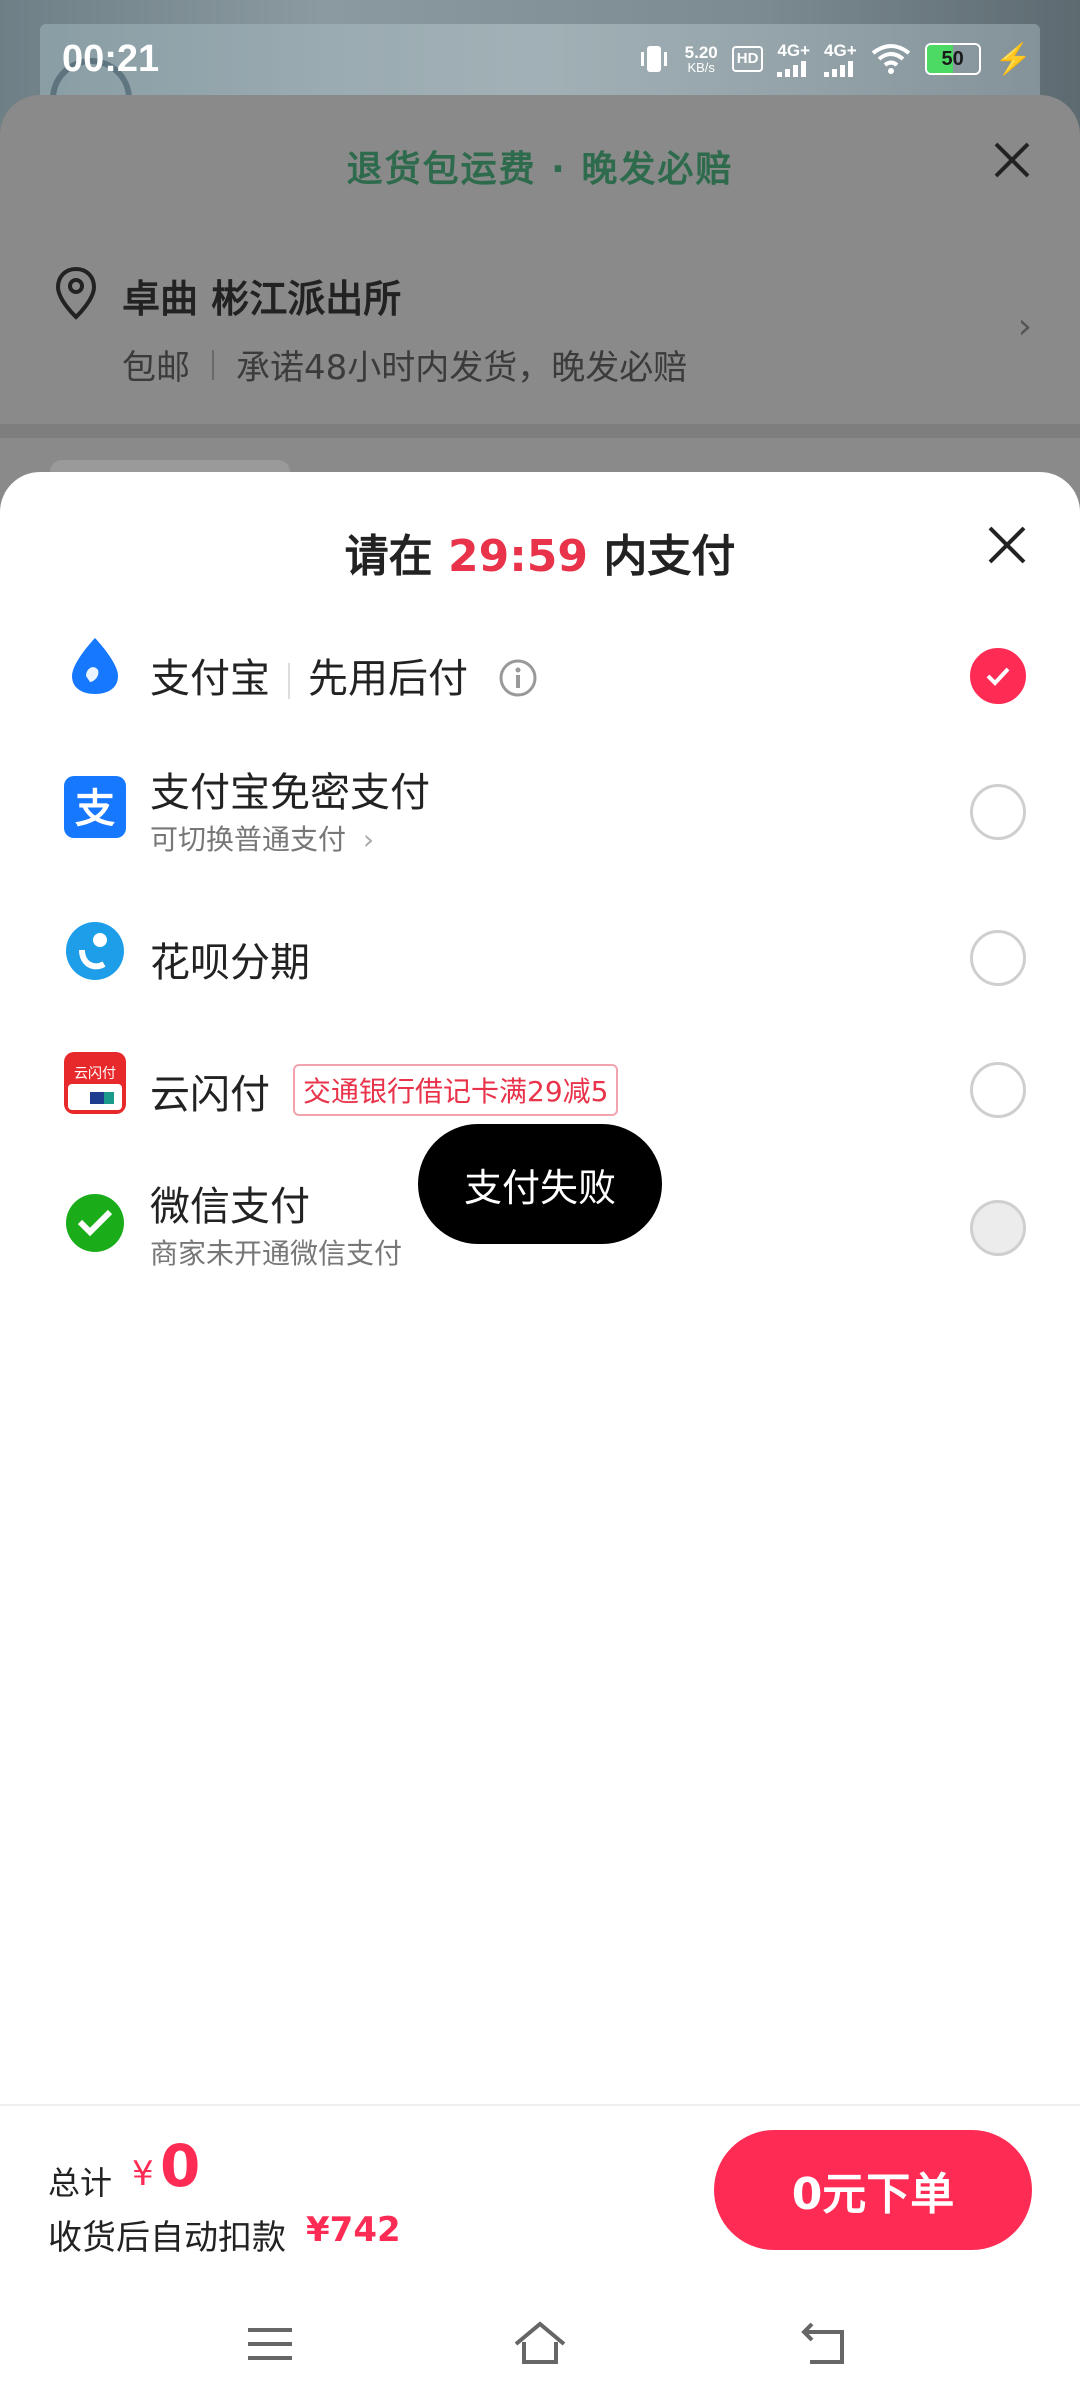 The width and height of the screenshot is (1080, 2400). What do you see at coordinates (824, 2344) in the screenshot?
I see `back-icon` at bounding box center [824, 2344].